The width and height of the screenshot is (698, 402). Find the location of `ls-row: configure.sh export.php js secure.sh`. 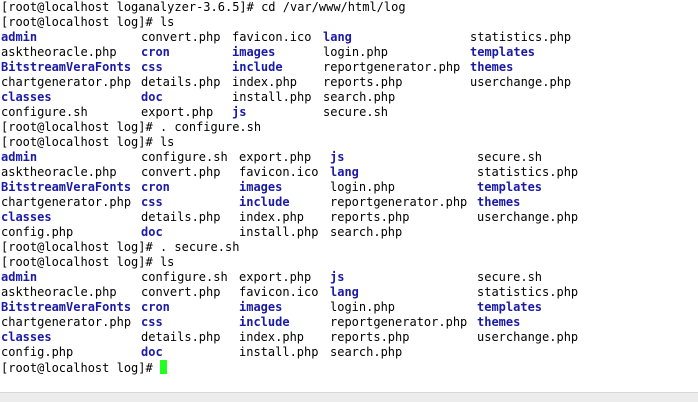

ls-row: configure.sh export.php js secure.sh is located at coordinates (194, 112).